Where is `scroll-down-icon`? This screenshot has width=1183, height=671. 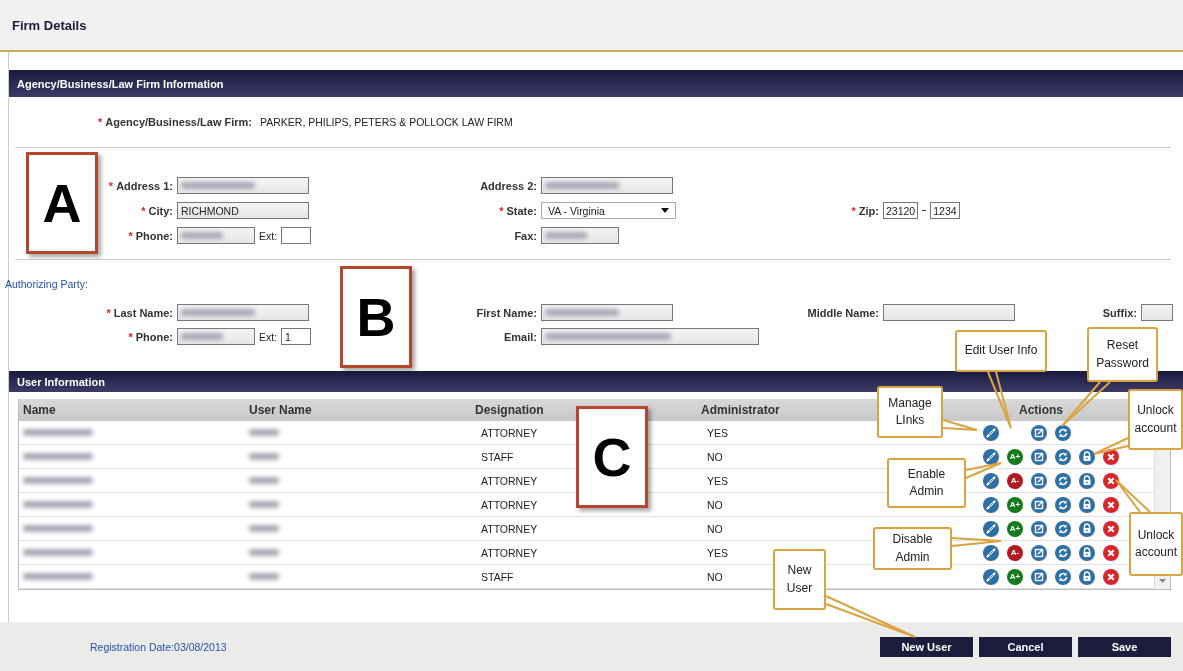
scroll-down-icon is located at coordinates (1162, 581).